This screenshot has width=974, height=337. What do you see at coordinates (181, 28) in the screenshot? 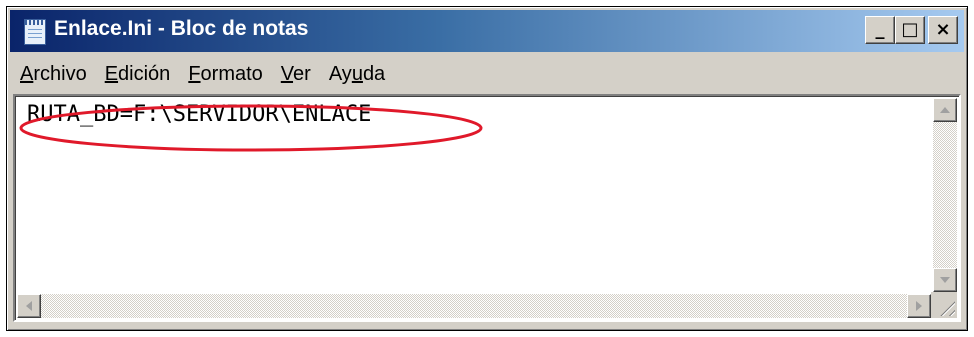
I see `window-title: Enlace.Ini - Bloc de notas` at bounding box center [181, 28].